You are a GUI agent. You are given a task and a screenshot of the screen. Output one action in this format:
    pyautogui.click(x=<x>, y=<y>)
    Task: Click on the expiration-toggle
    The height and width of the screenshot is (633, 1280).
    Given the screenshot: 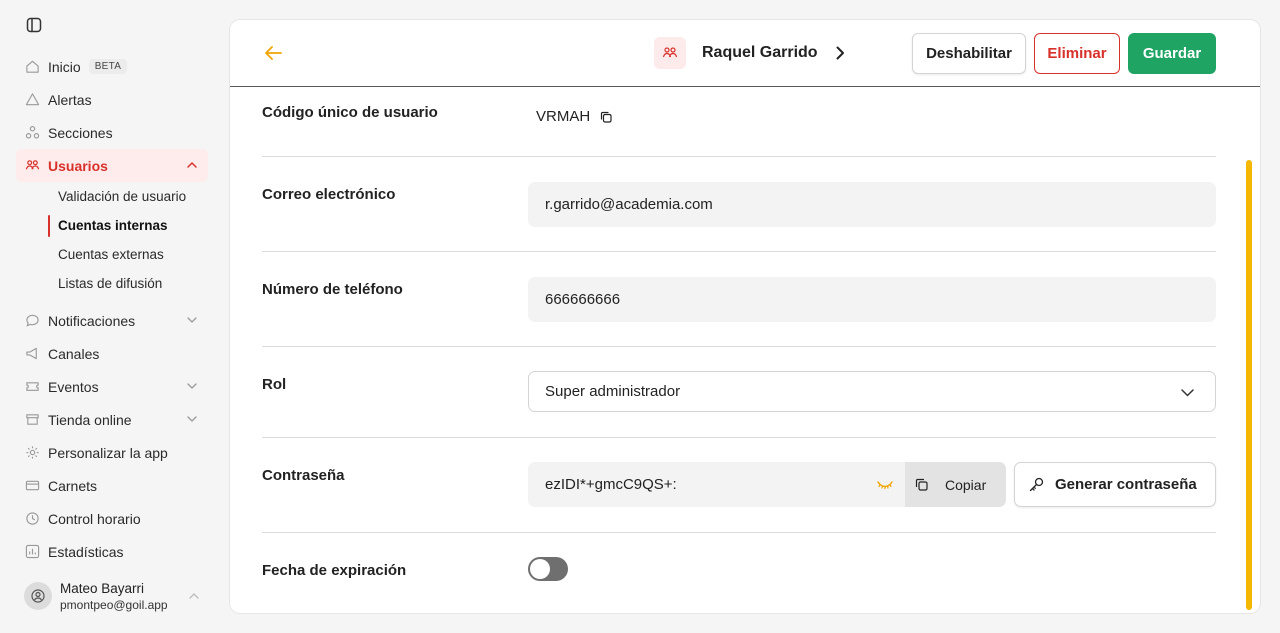 What is the action you would take?
    pyautogui.click(x=548, y=569)
    